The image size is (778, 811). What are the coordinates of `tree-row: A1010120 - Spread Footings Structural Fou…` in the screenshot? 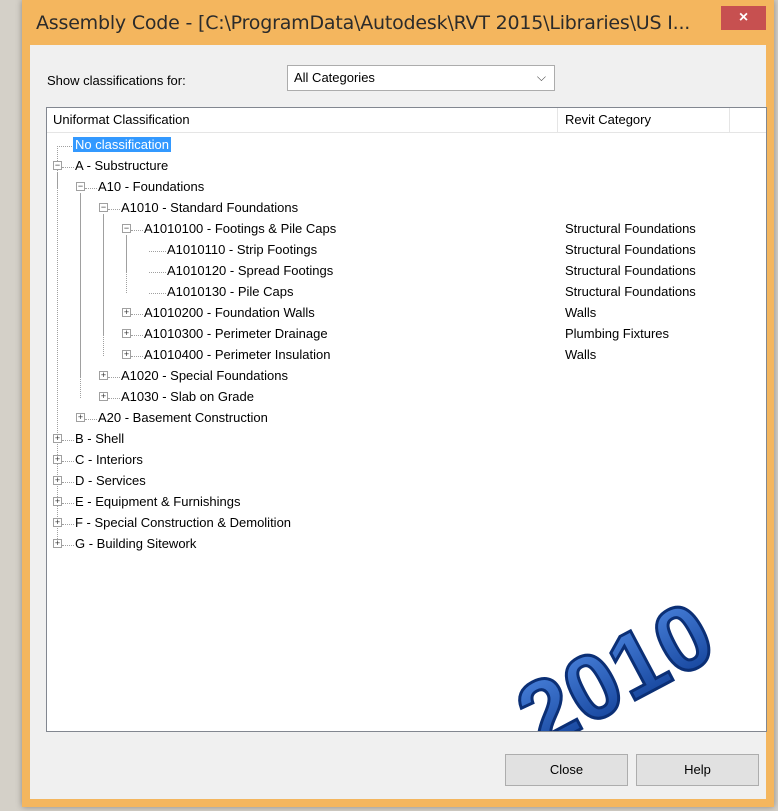 It's located at (406, 271).